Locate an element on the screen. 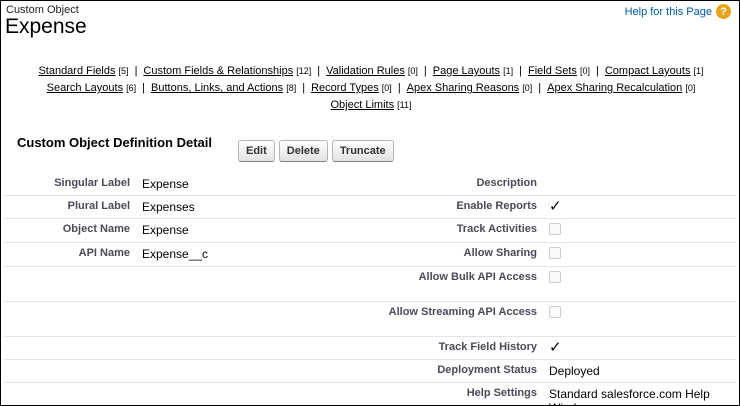 The image size is (740, 406). delete-button: Delete is located at coordinates (303, 151).